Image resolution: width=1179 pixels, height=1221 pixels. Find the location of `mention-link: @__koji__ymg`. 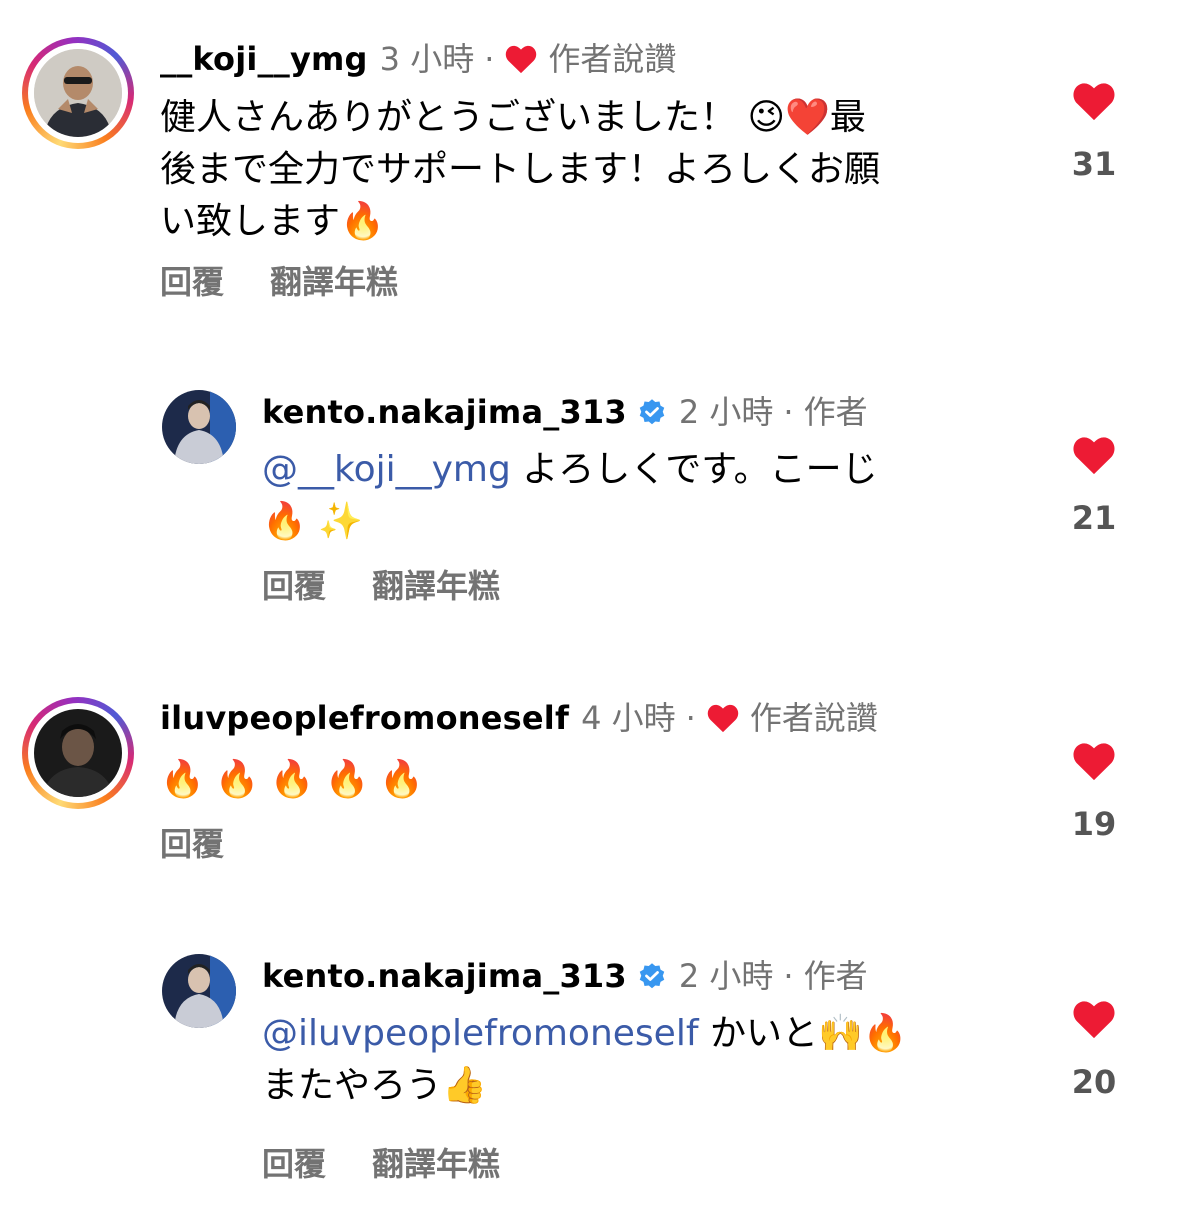

mention-link: @__koji__ymg is located at coordinates (386, 469).